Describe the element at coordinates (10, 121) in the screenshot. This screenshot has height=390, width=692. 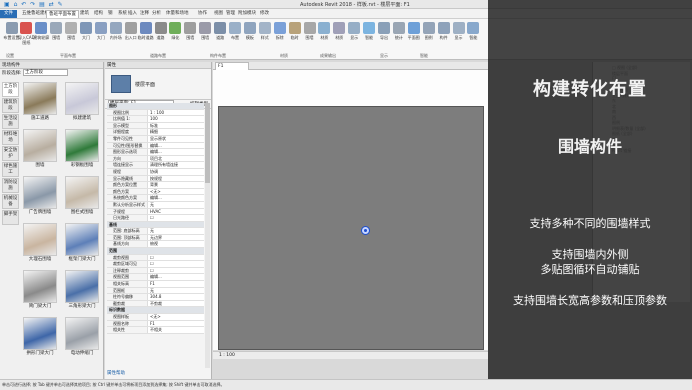
I see `category-tab: 生活设施` at that location.